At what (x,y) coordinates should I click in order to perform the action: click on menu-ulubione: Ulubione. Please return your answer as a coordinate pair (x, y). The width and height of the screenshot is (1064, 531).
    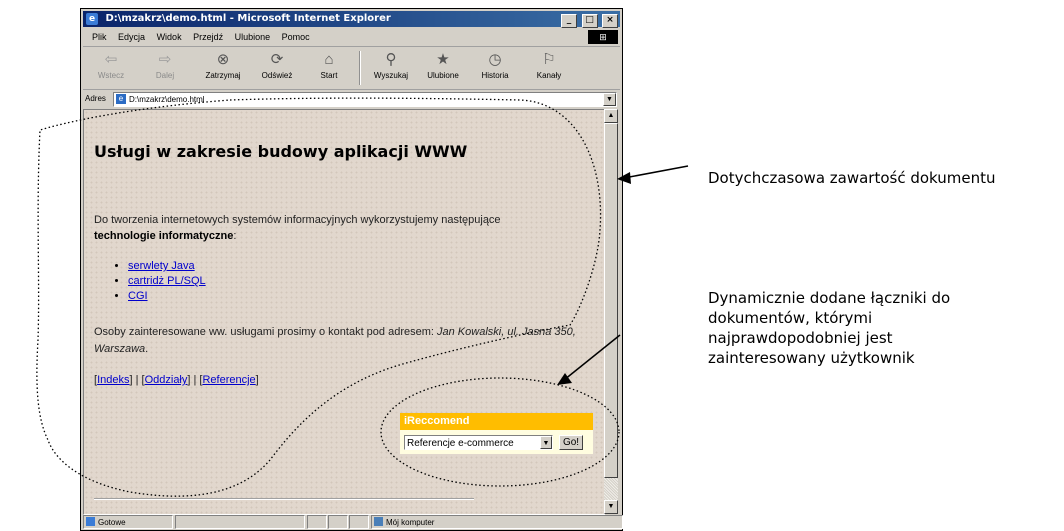
    Looking at the image, I should click on (253, 37).